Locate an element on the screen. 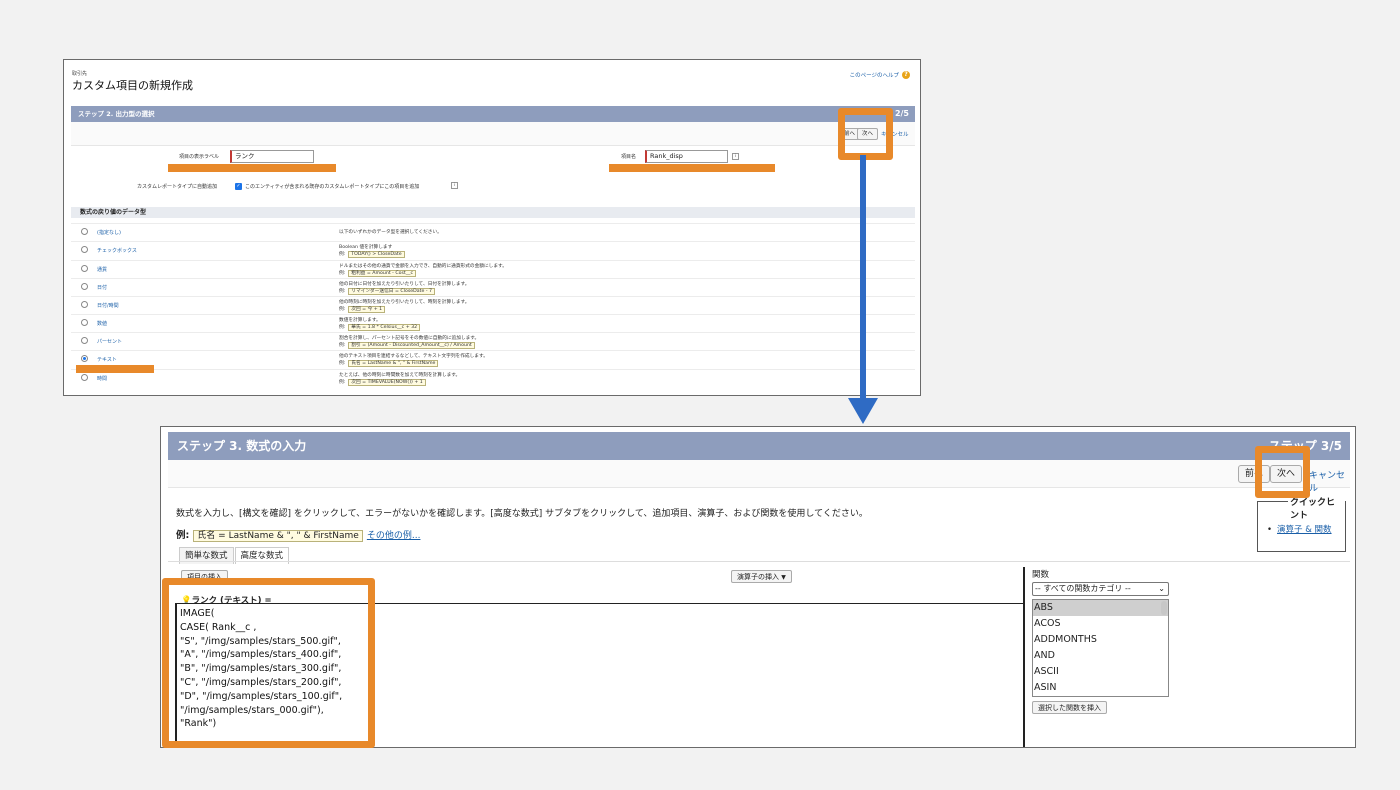 Image resolution: width=1400 pixels, height=790 pixels. functions-label: 関数 is located at coordinates (1041, 575).